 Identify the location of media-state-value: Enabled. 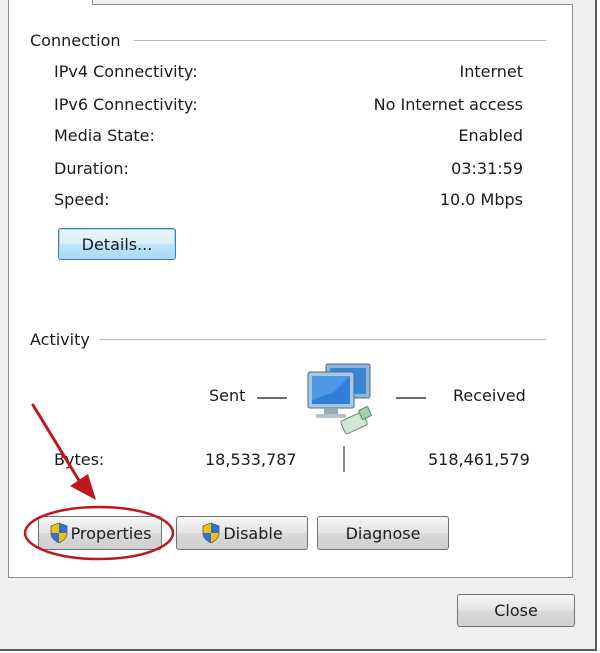
(490, 135).